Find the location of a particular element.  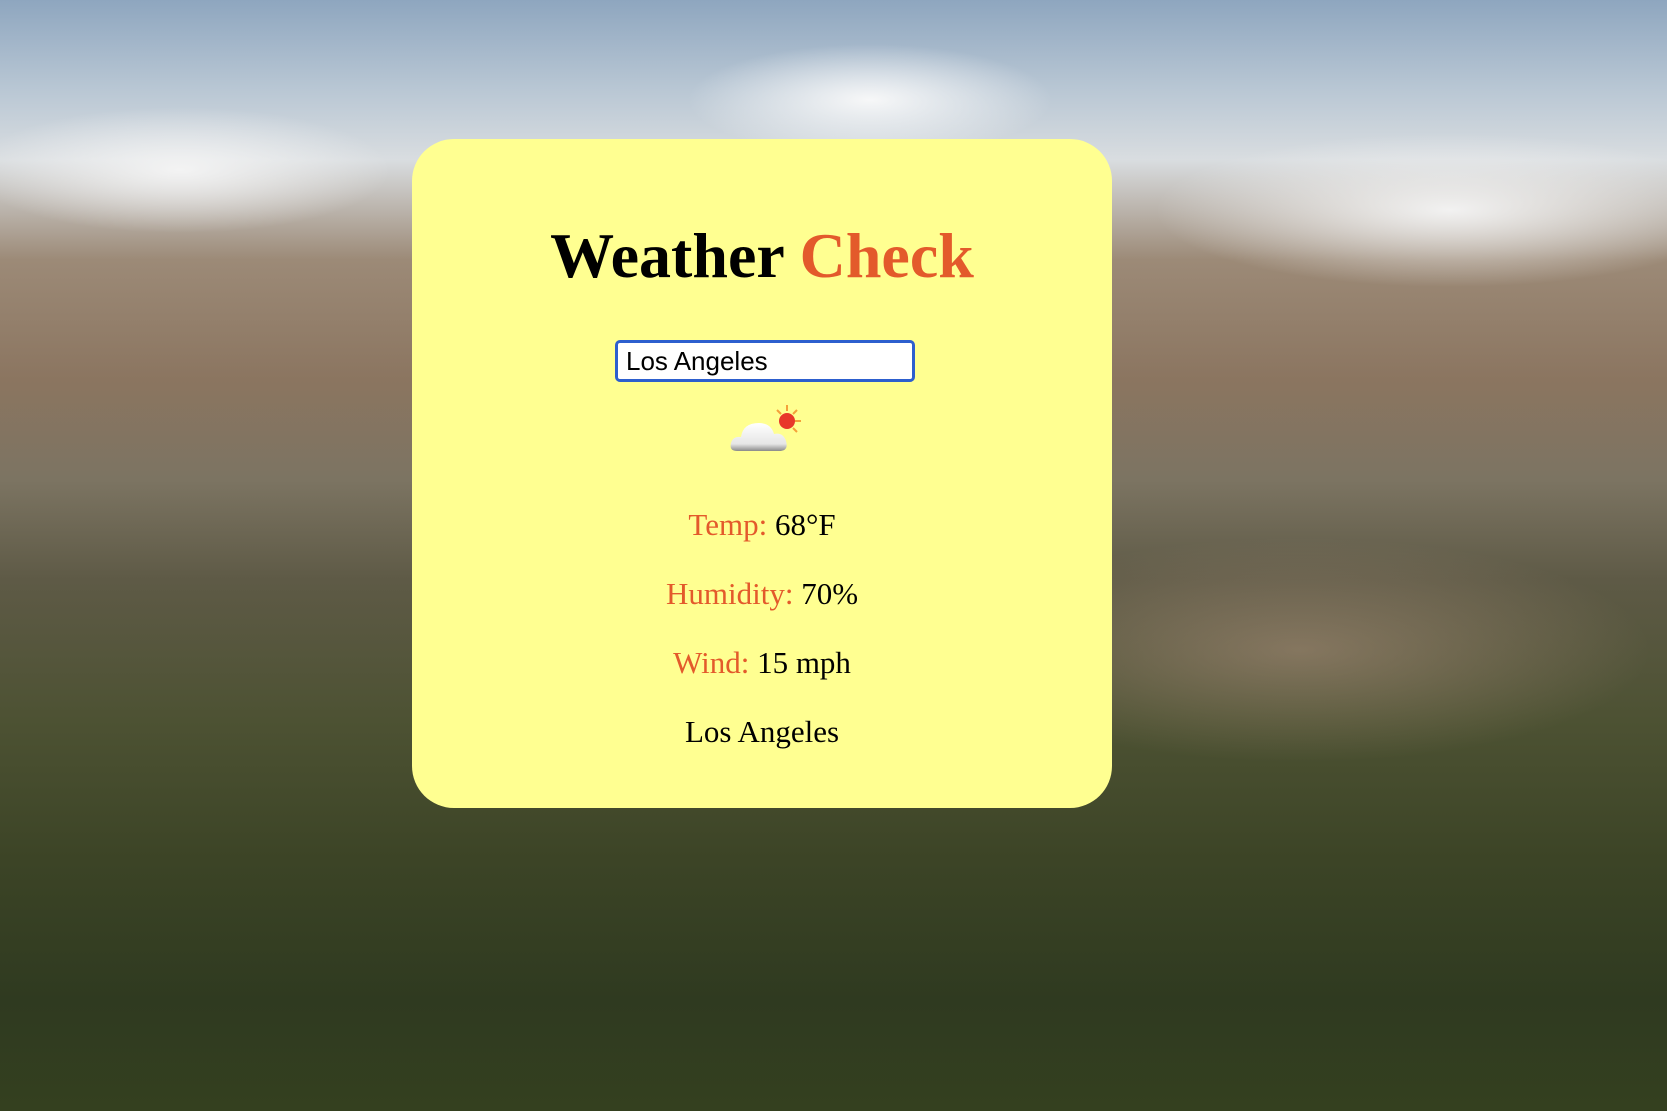

humidity-row: Humidity: 70% is located at coordinates (762, 594).